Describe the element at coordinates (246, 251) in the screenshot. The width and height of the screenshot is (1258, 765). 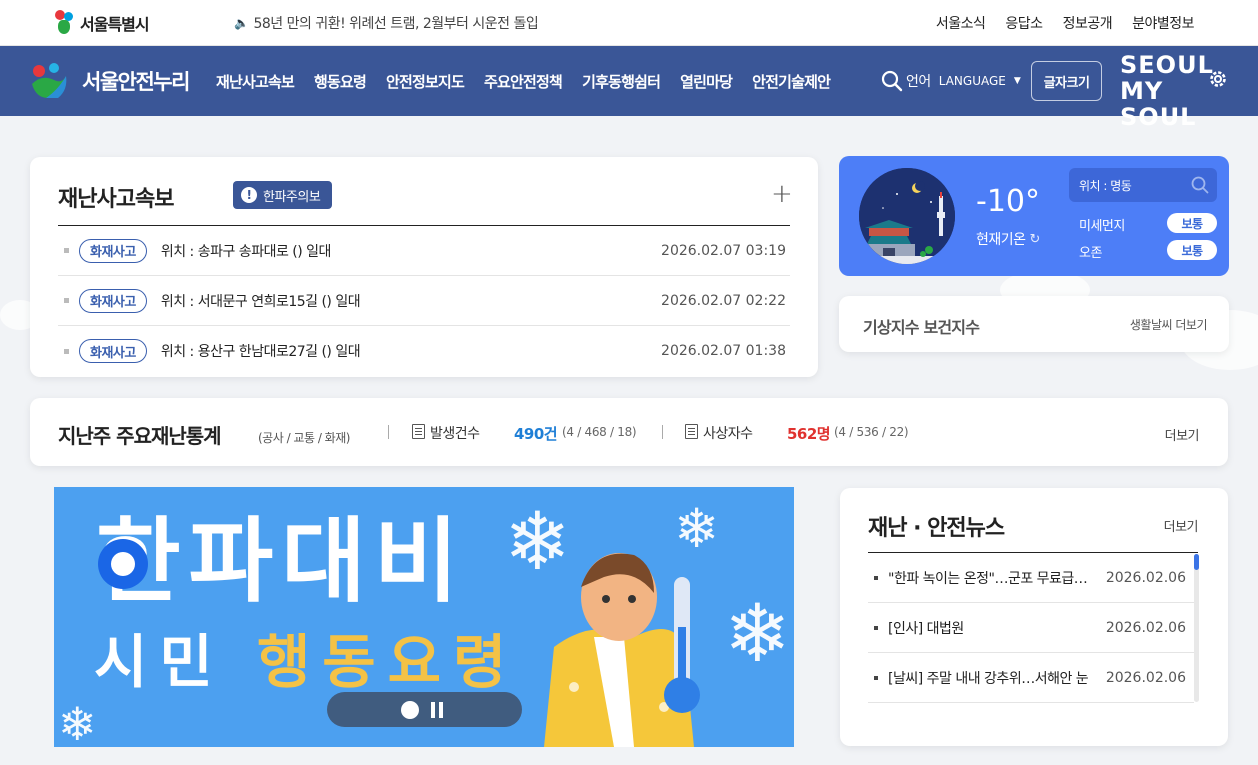
I see `incident-location: 위치 : 송파구 송파대로 () 일대` at that location.